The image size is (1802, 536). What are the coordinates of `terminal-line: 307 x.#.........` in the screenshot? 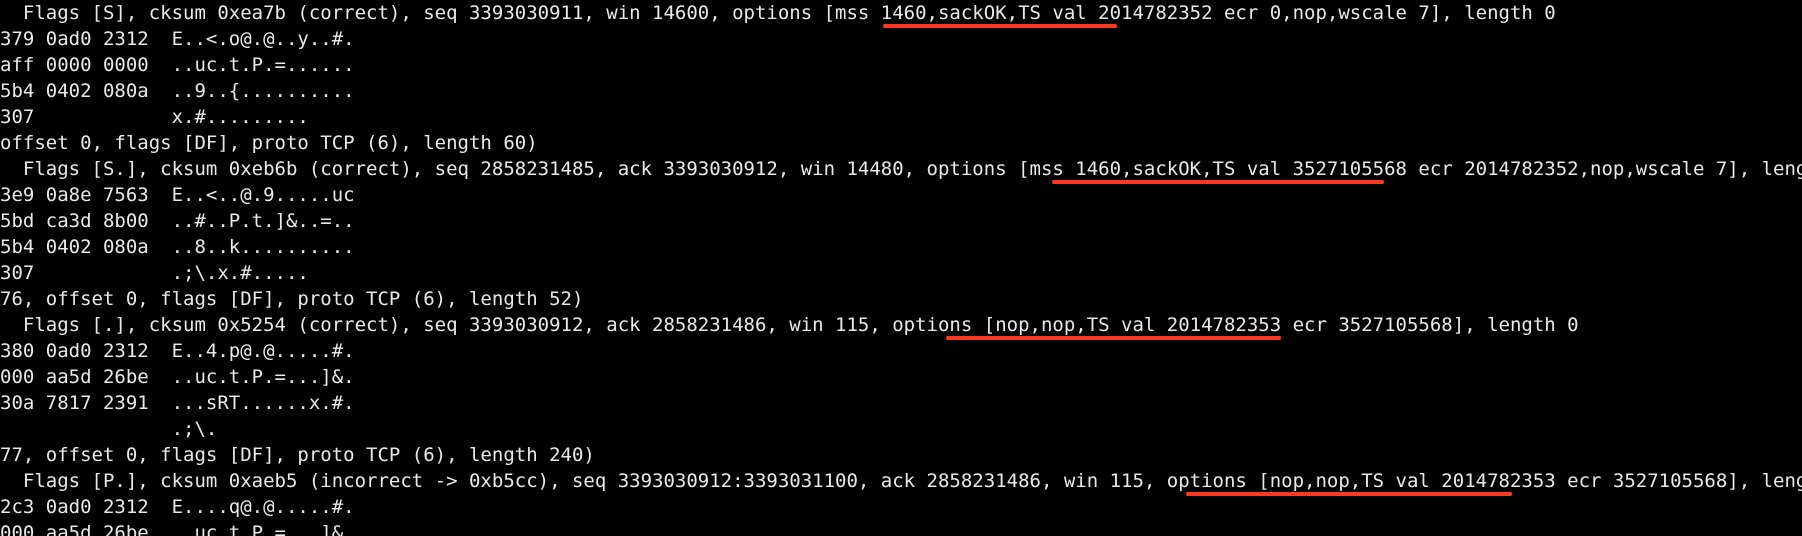 It's located at (154, 117).